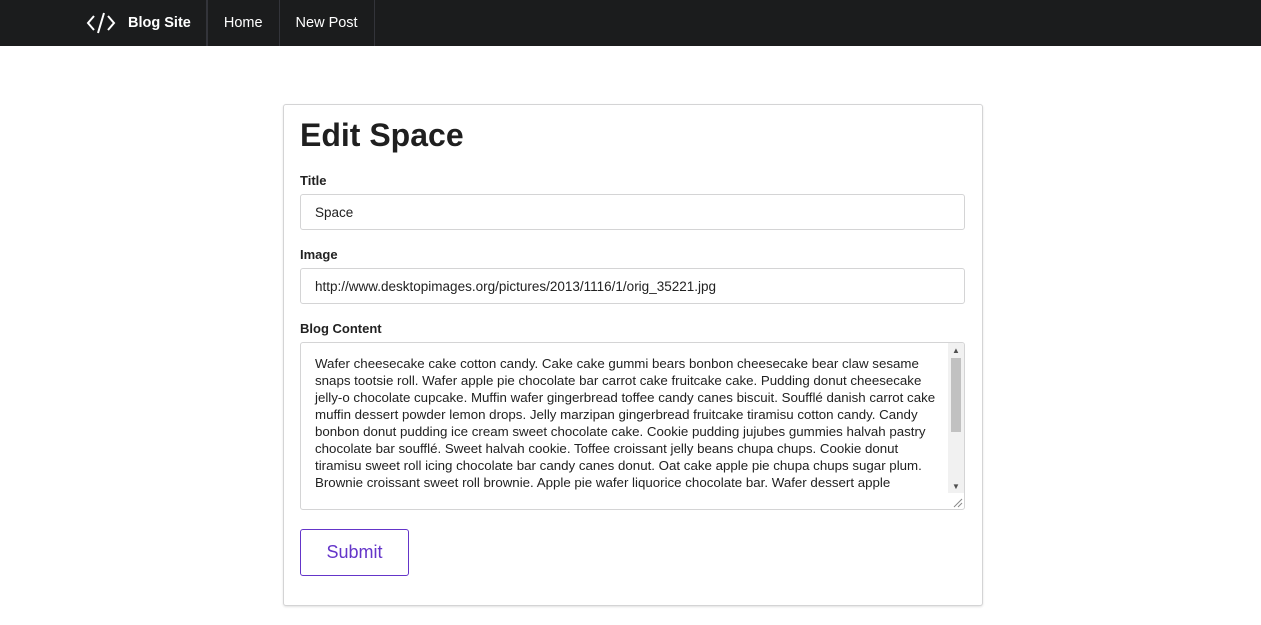 The width and height of the screenshot is (1261, 625). Describe the element at coordinates (956, 350) in the screenshot. I see `scroll-up-arrow-icon: ▲` at that location.